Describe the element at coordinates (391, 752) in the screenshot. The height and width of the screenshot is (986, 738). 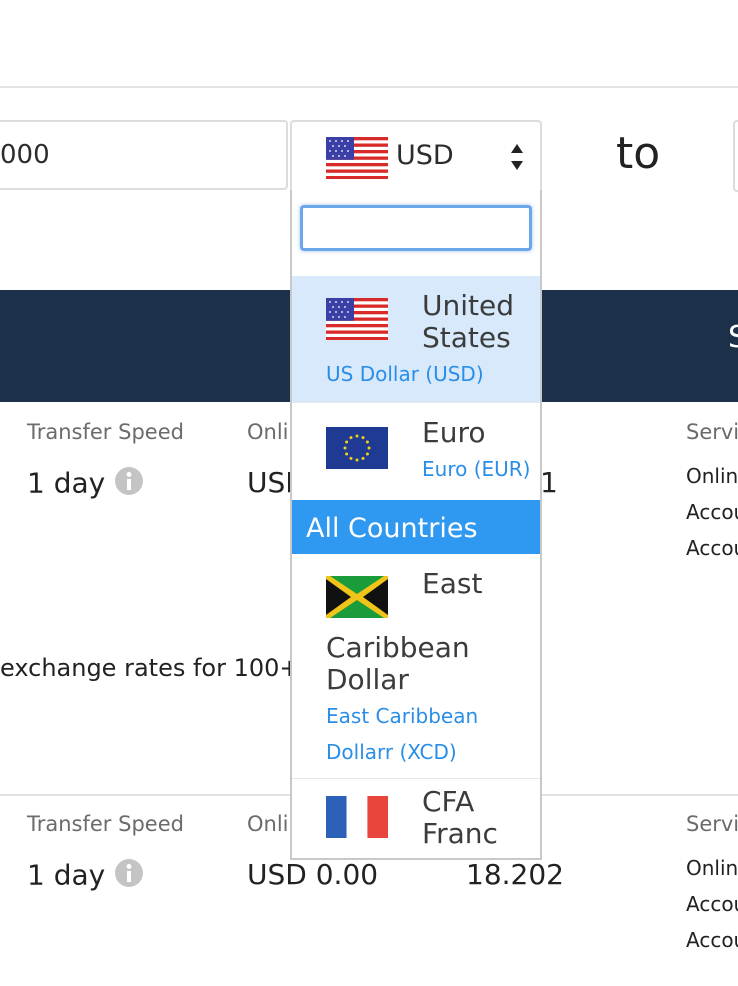
I see `option-subtitle: Dollarr (XCD)` at that location.